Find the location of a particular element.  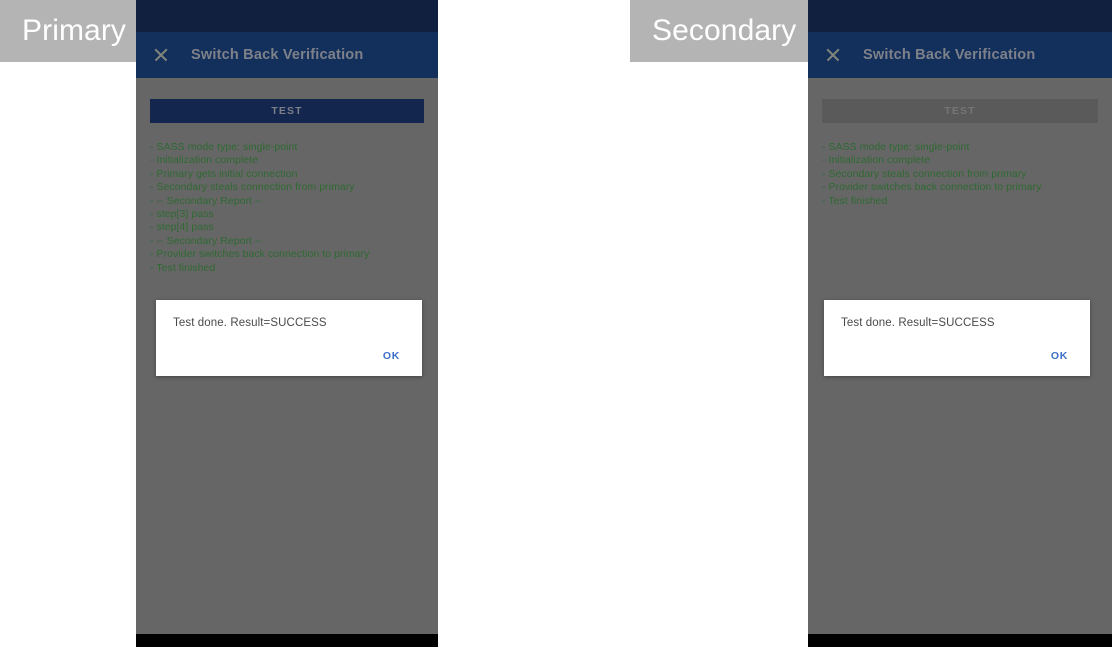

log-line: - step[3] pass is located at coordinates (182, 214).